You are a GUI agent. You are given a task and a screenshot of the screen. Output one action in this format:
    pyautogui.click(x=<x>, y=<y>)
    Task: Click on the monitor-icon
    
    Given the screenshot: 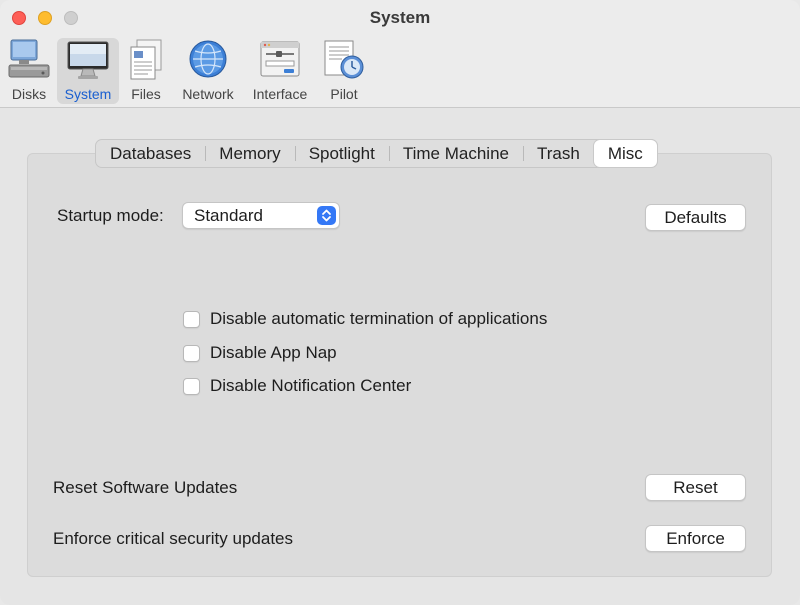 What is the action you would take?
    pyautogui.click(x=88, y=60)
    